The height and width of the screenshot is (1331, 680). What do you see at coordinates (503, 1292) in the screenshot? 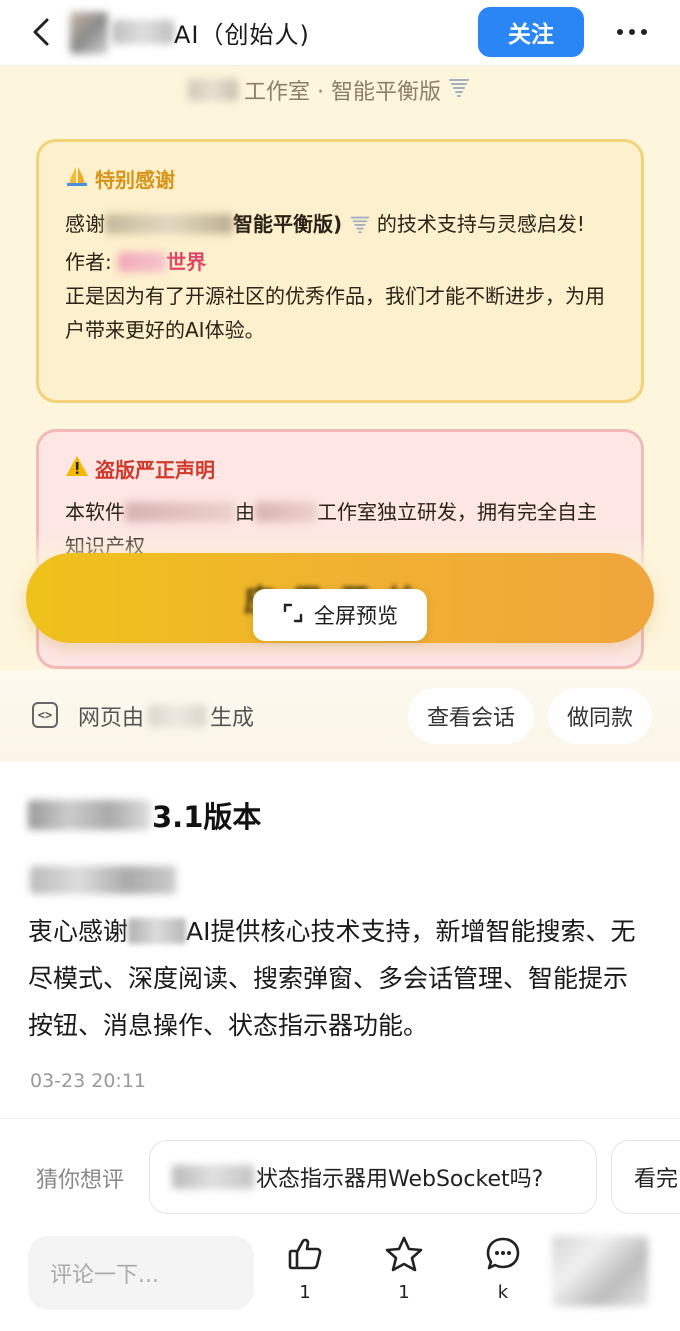
I see `comment-count: k` at bounding box center [503, 1292].